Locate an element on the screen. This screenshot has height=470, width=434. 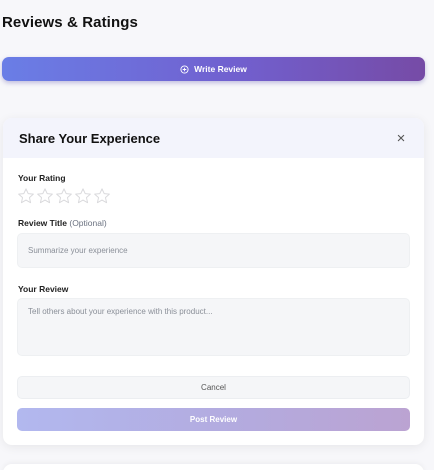
star-rating-input is located at coordinates (64, 196).